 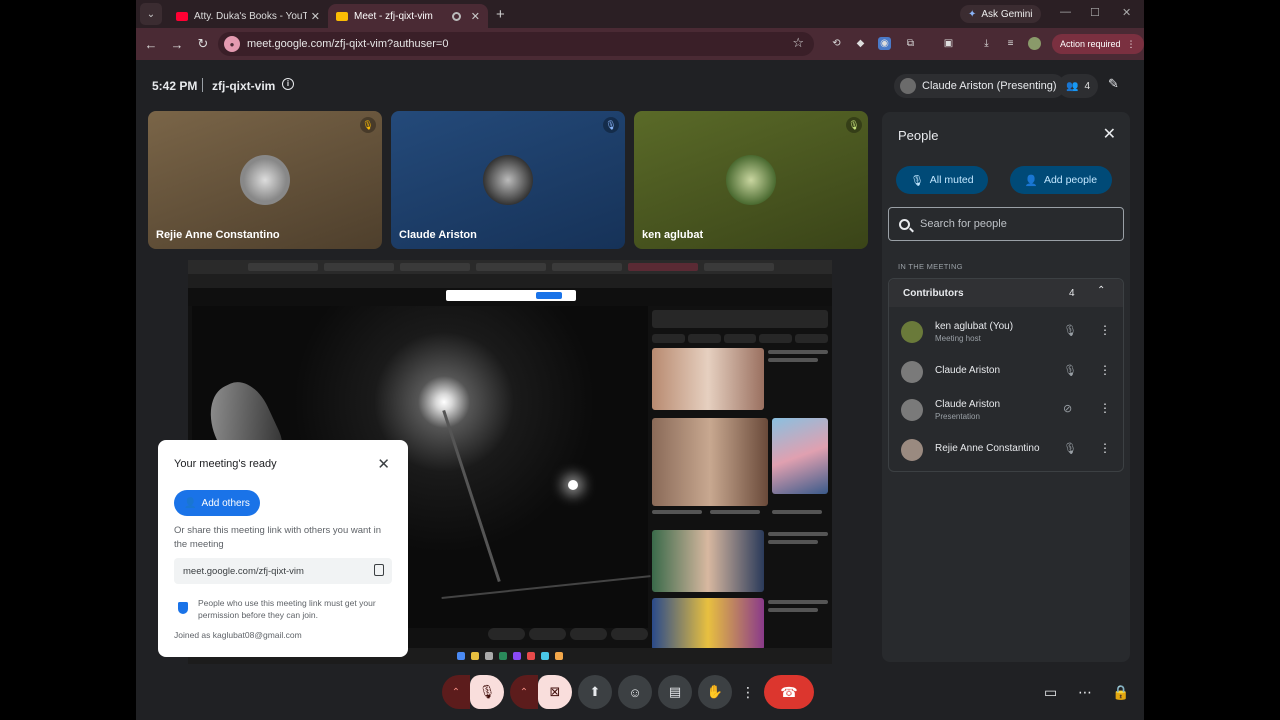 What do you see at coordinates (789, 692) in the screenshot?
I see `leave-call-button: ☎` at bounding box center [789, 692].